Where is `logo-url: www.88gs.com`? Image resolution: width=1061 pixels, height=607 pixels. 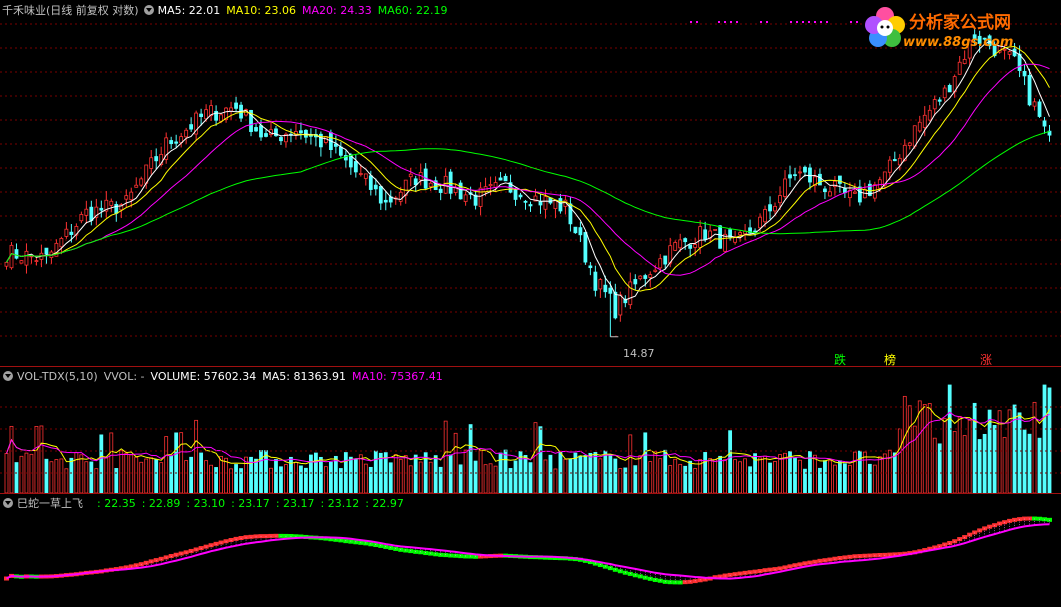
logo-url: www.88gs.com is located at coordinates (958, 42).